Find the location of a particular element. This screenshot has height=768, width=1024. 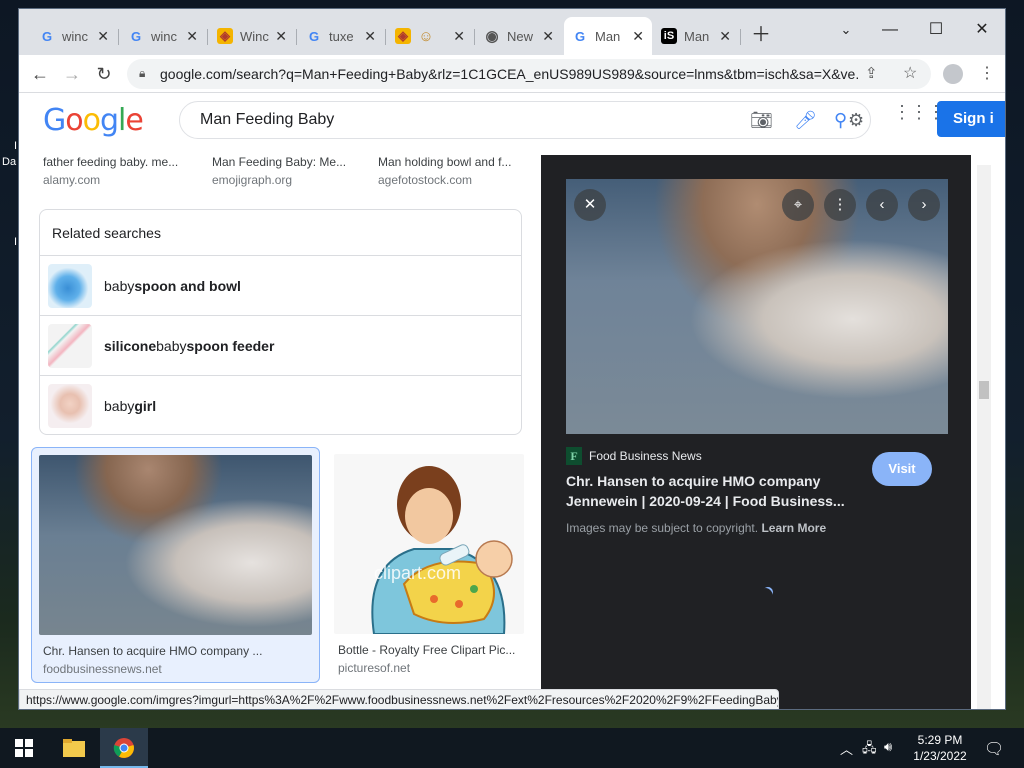

taskbar: ︿ 🖧︎ 🔊︎ 5:29 PM 1/23/2022 🗨︎ is located at coordinates (512, 748).